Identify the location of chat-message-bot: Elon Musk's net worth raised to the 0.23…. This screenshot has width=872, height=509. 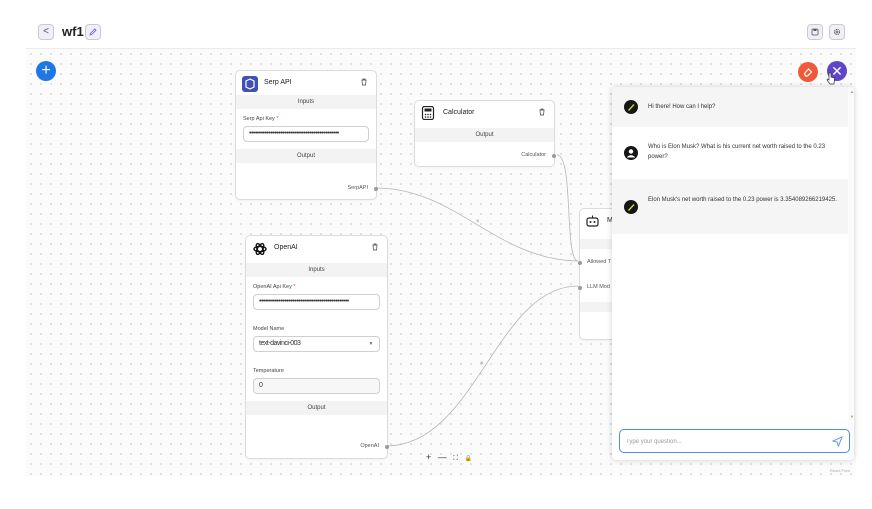
(730, 206).